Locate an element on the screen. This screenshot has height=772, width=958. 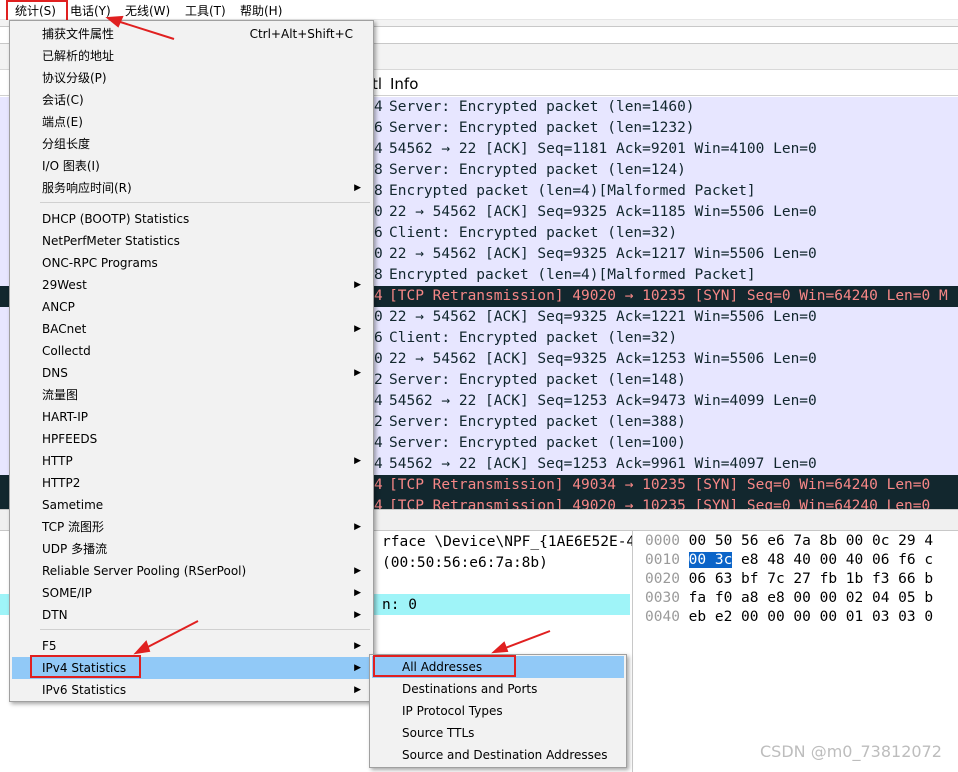
menu-item: IPv6 Statistics ▶ is located at coordinates (191, 690).